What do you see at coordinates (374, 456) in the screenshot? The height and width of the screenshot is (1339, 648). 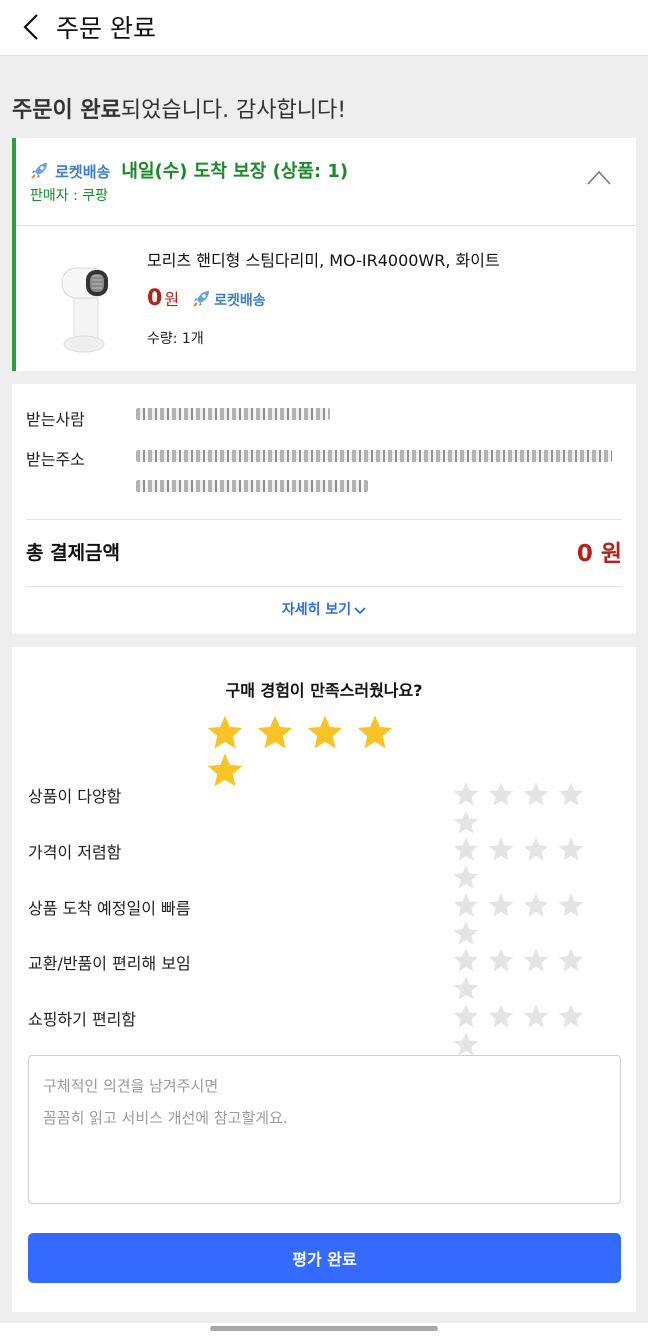 I see `recipient-address-redacted-line1` at bounding box center [374, 456].